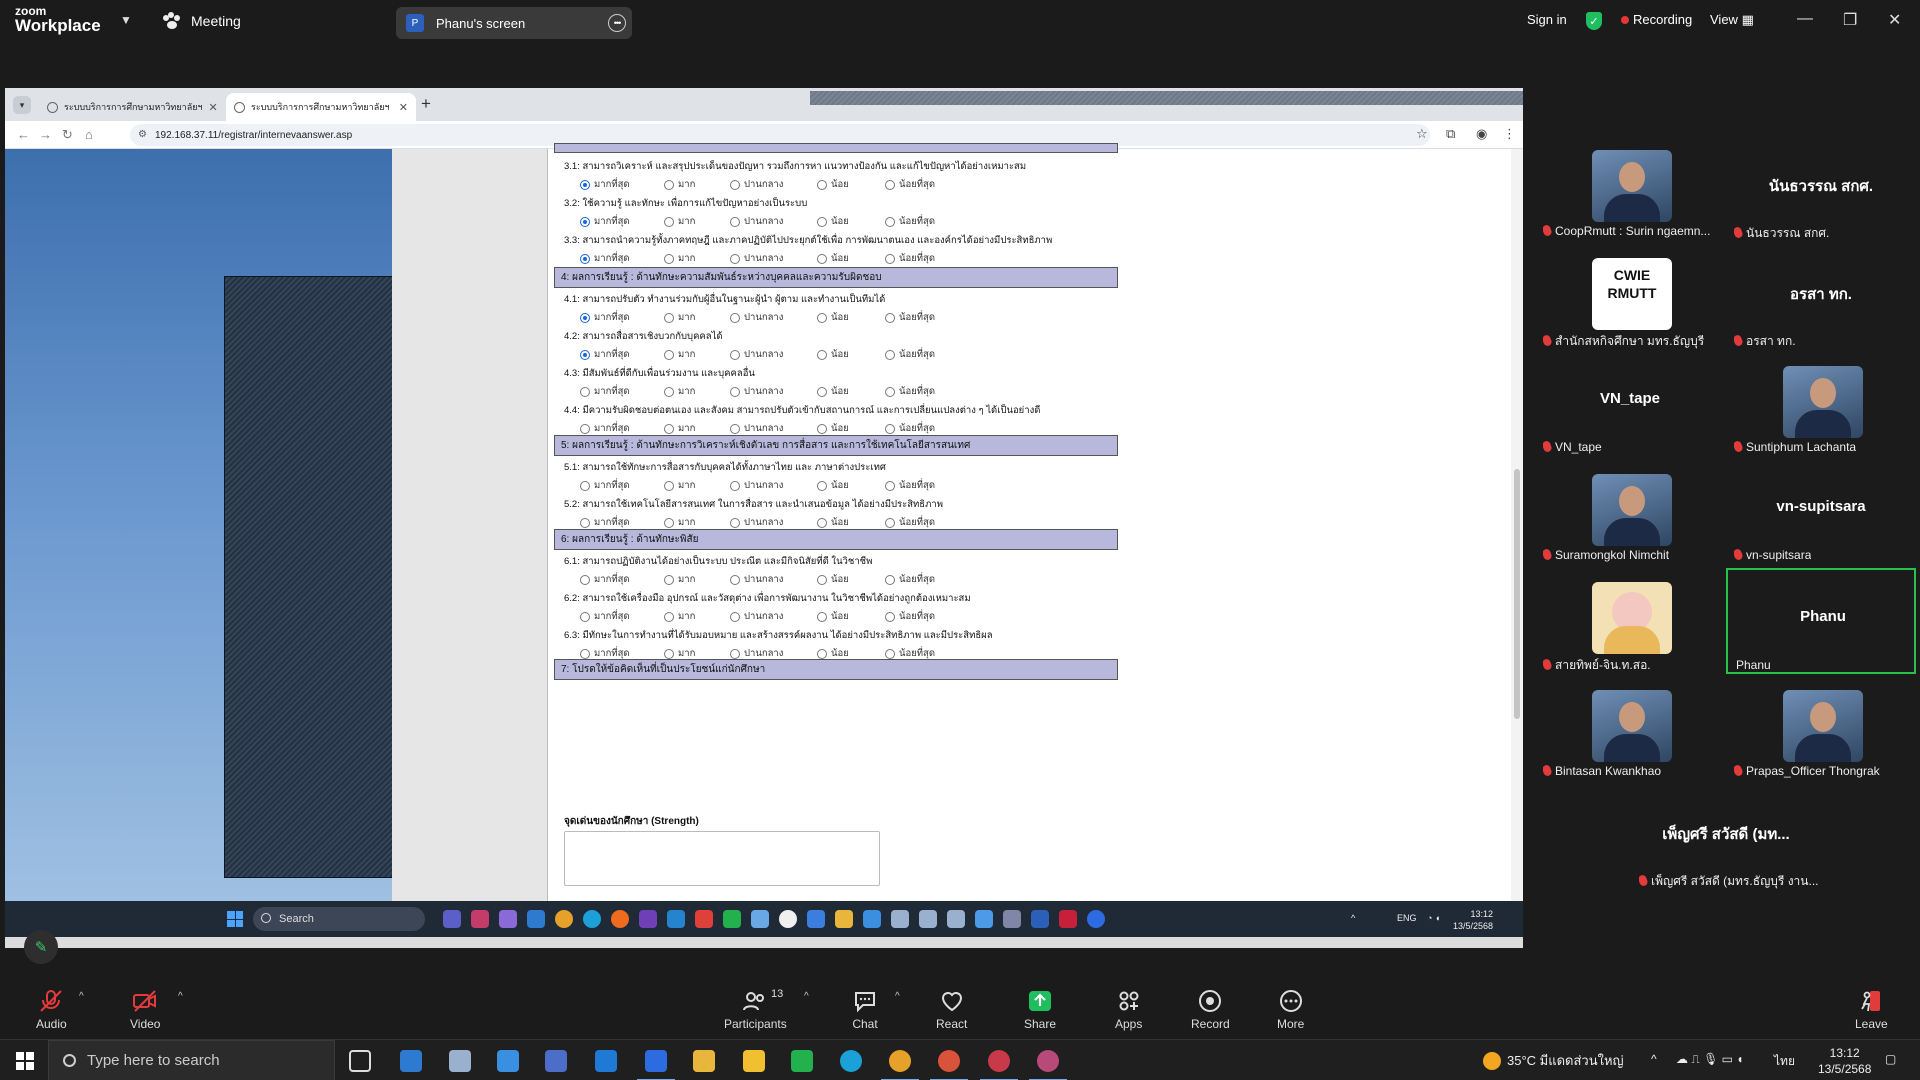 The height and width of the screenshot is (1080, 1920). Describe the element at coordinates (1805, 19) in the screenshot. I see `minimize-icon: —` at that location.